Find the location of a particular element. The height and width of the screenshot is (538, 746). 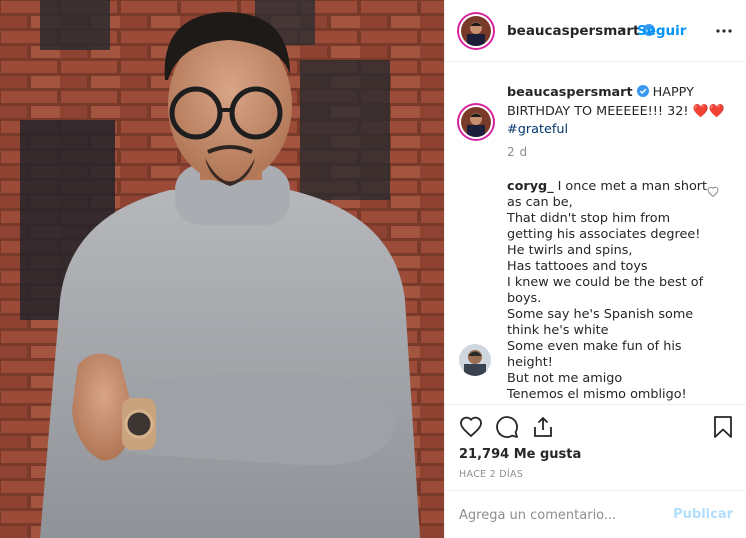

add-comment-bar: Publicar is located at coordinates (595, 514).